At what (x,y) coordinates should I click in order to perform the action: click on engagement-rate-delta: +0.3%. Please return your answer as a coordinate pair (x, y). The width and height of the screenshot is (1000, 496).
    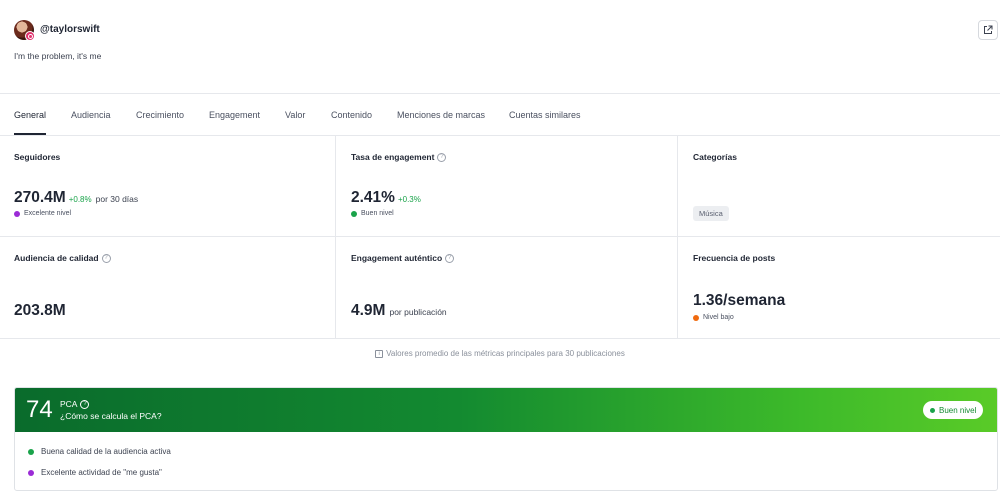
    Looking at the image, I should click on (409, 199).